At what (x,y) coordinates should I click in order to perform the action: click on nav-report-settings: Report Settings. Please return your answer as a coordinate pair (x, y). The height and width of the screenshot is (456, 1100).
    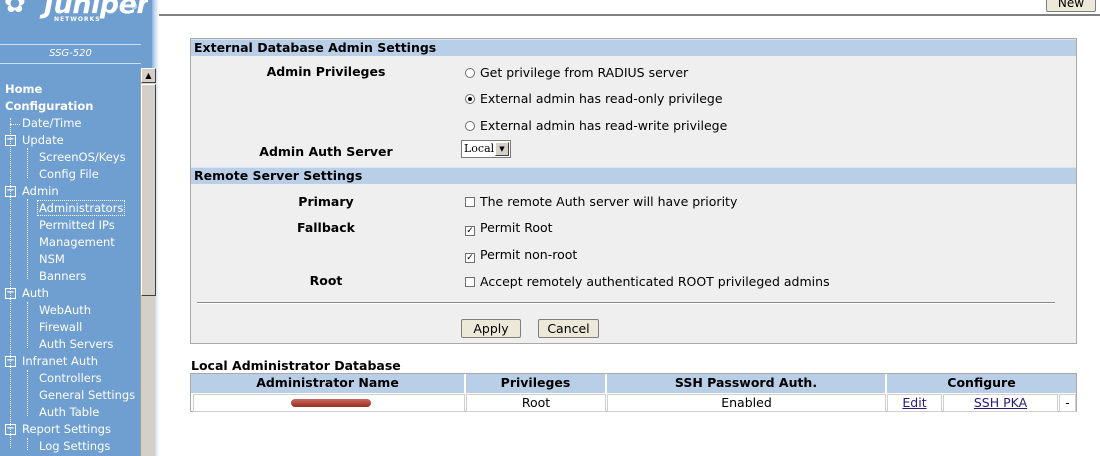
    Looking at the image, I should click on (66, 430).